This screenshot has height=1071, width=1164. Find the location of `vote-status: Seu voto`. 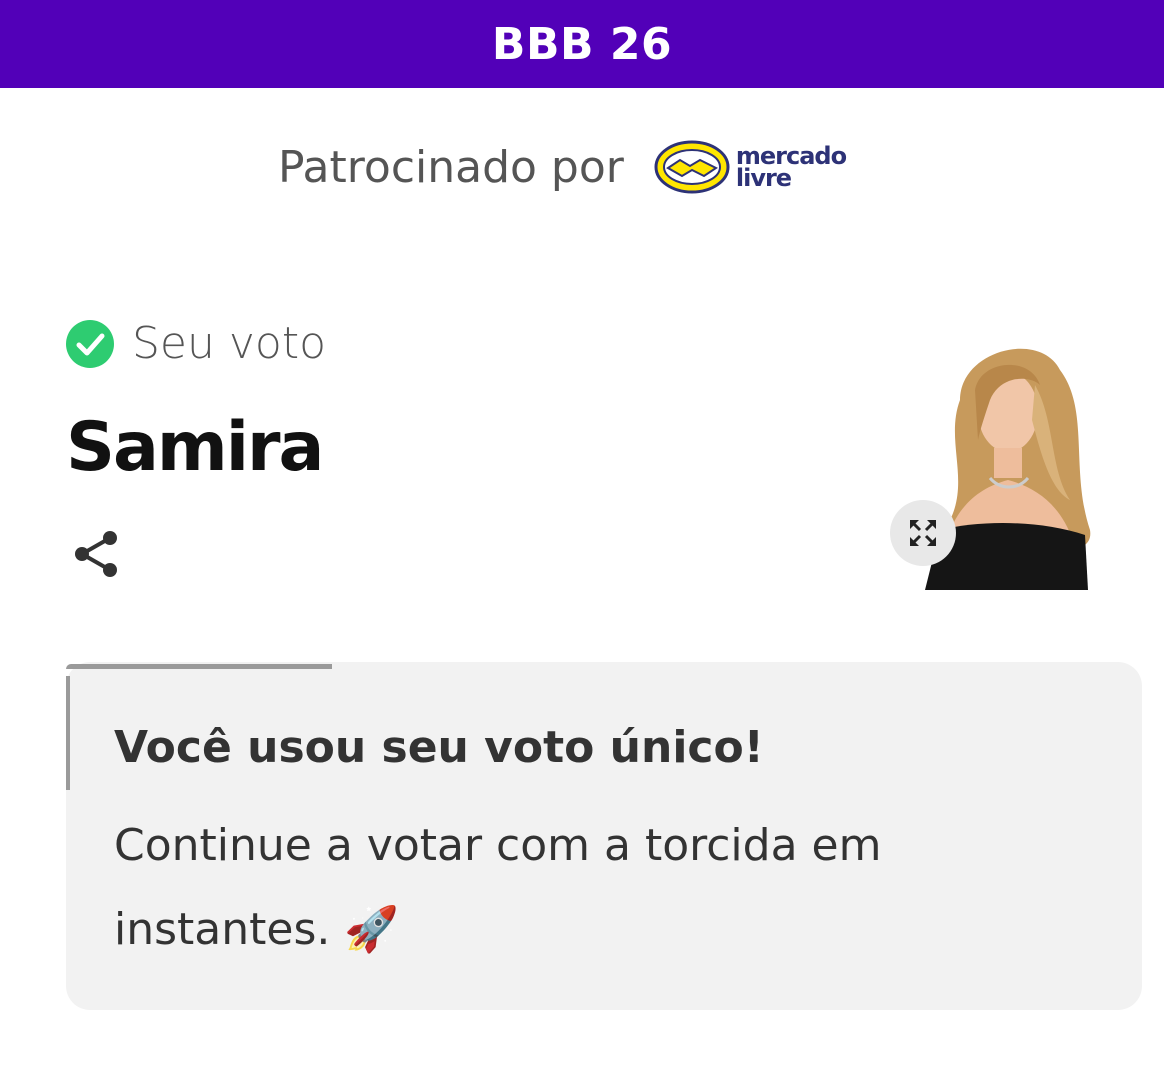

vote-status: Seu voto is located at coordinates (196, 343).